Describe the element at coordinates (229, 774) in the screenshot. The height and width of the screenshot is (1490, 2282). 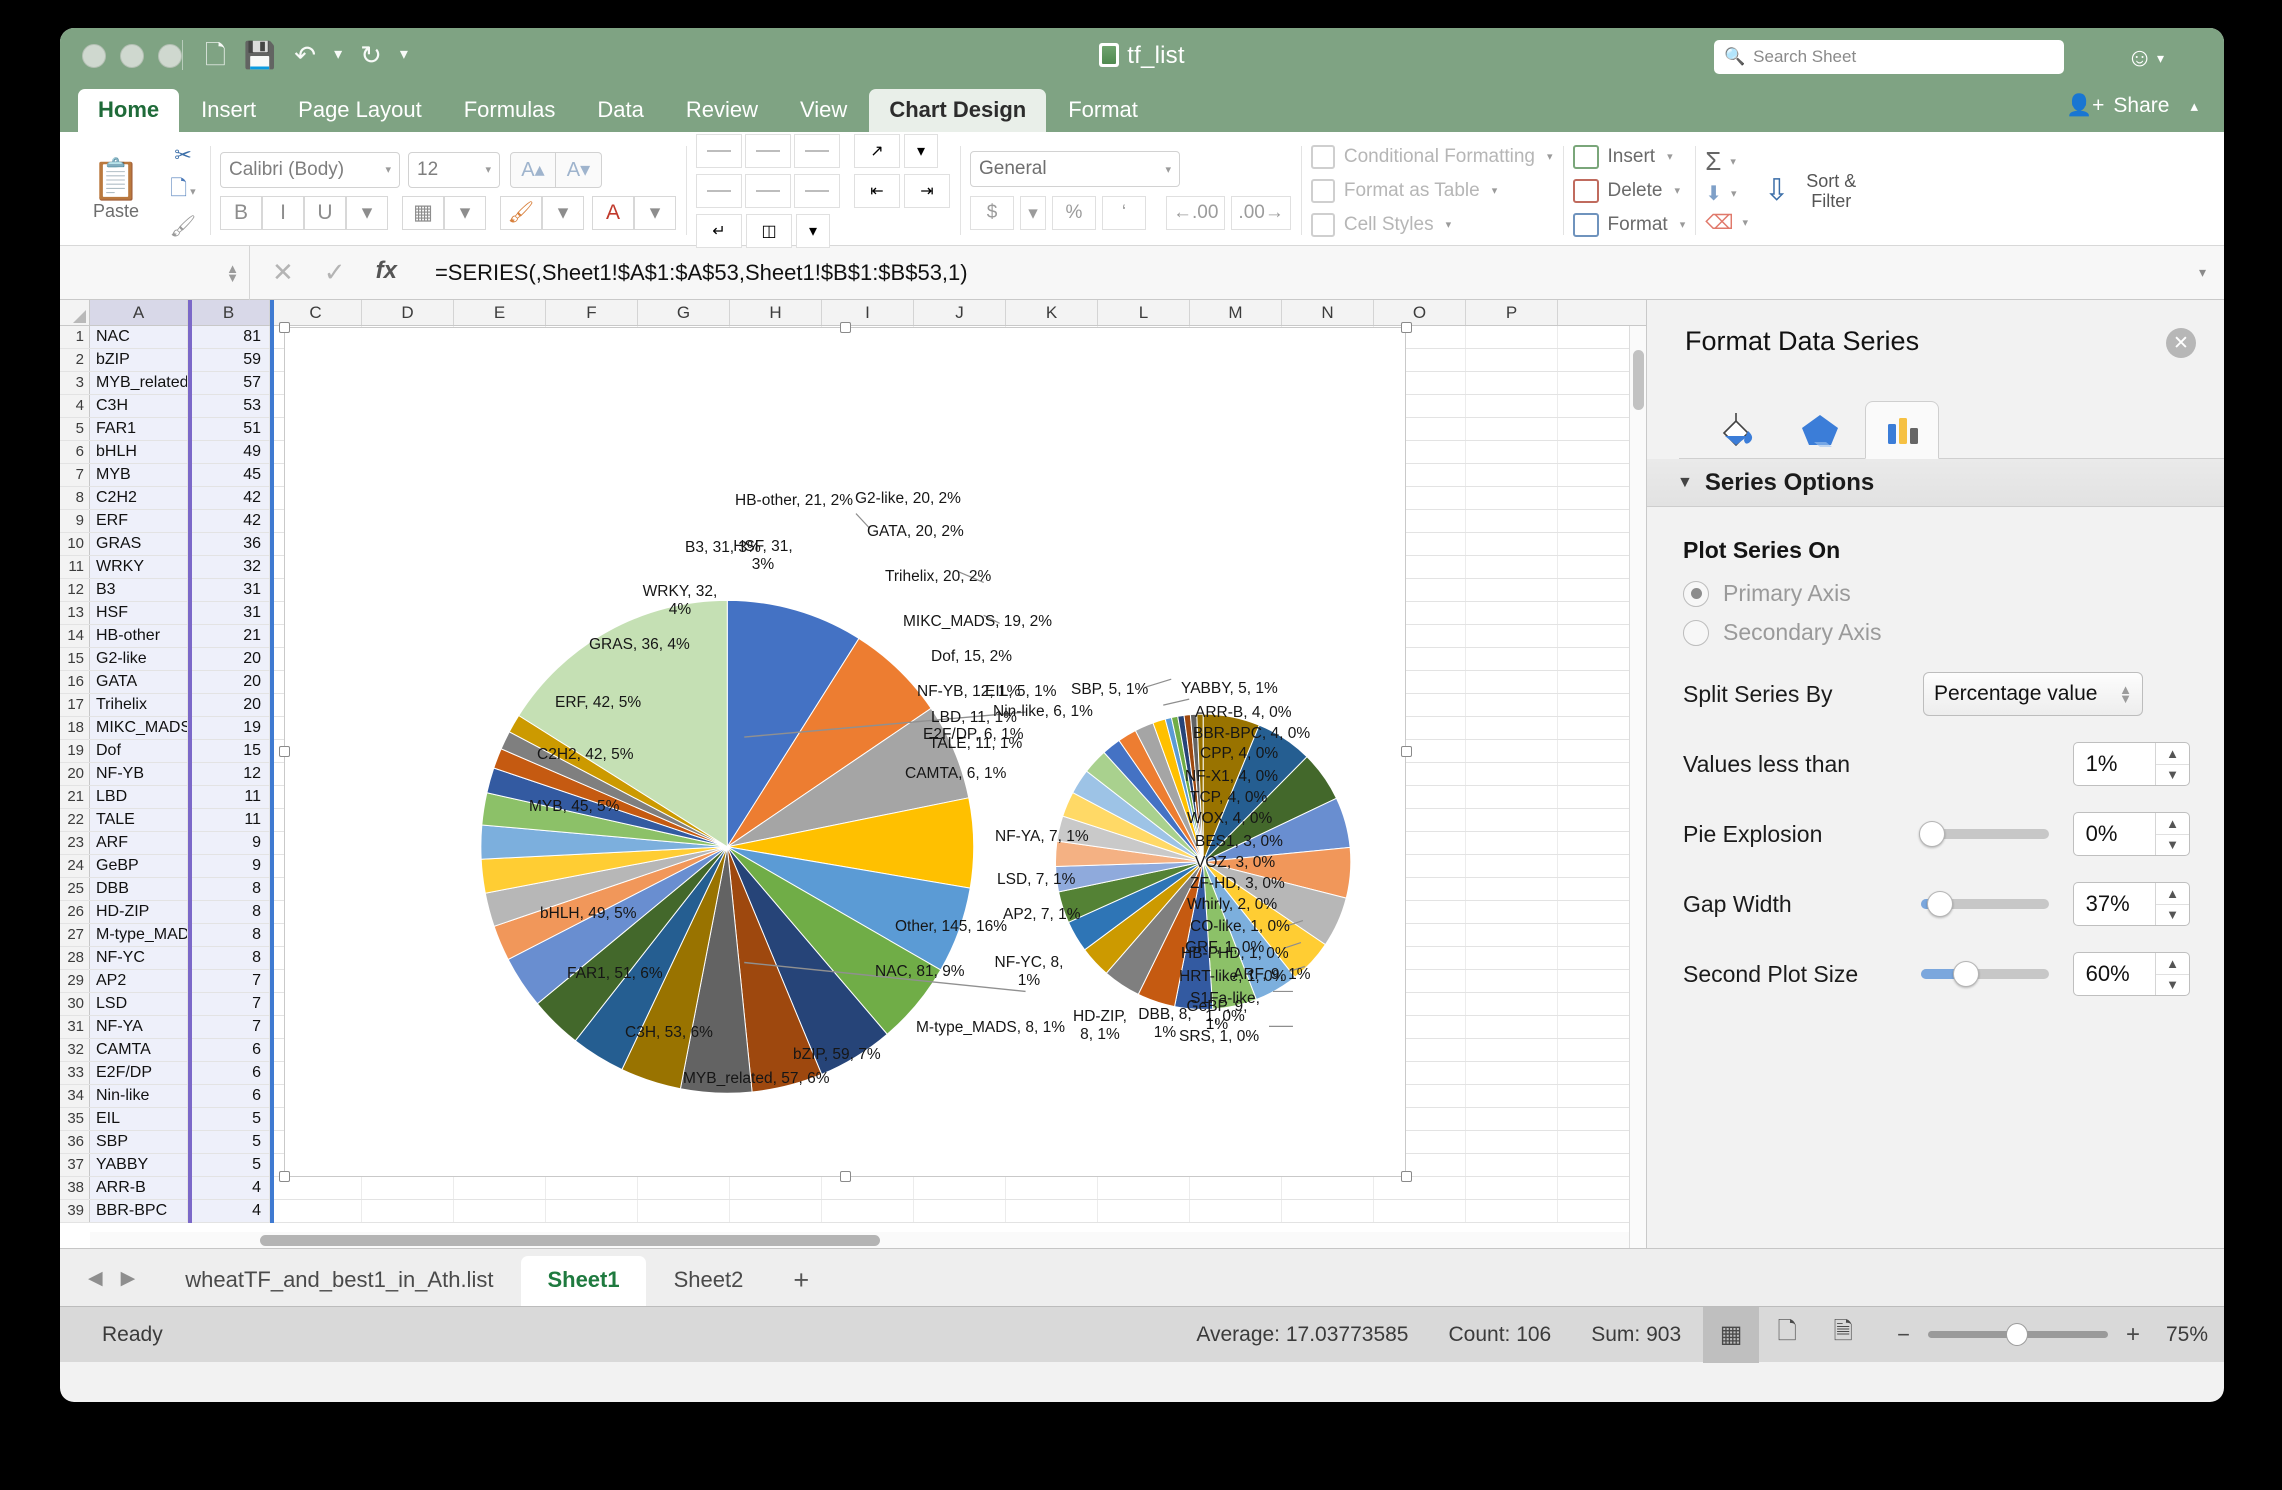
I see `cell-b: 12` at that location.